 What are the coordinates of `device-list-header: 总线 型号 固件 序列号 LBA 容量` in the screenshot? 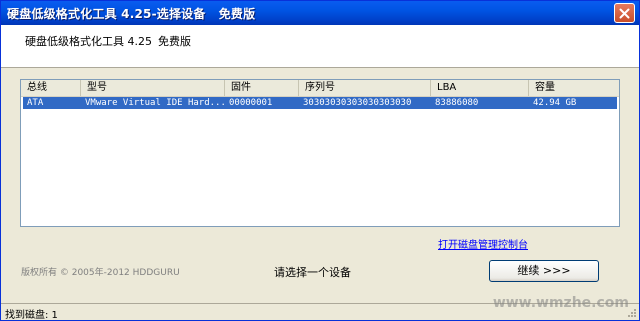 It's located at (320, 88).